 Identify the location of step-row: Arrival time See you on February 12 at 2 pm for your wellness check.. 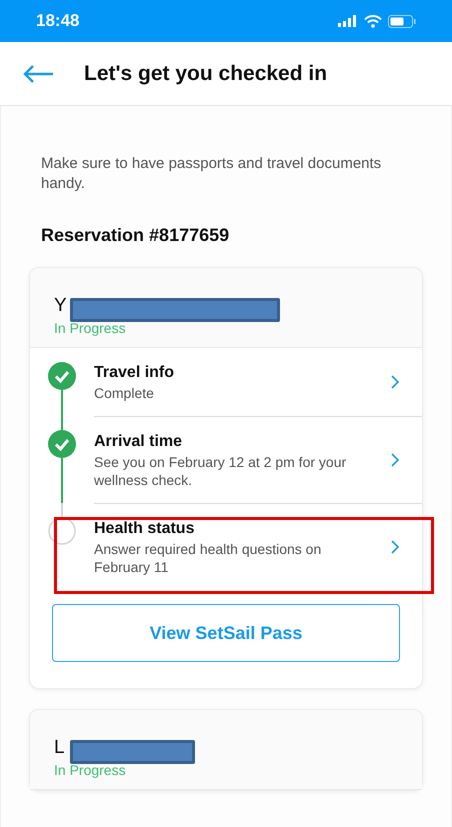
(226, 459).